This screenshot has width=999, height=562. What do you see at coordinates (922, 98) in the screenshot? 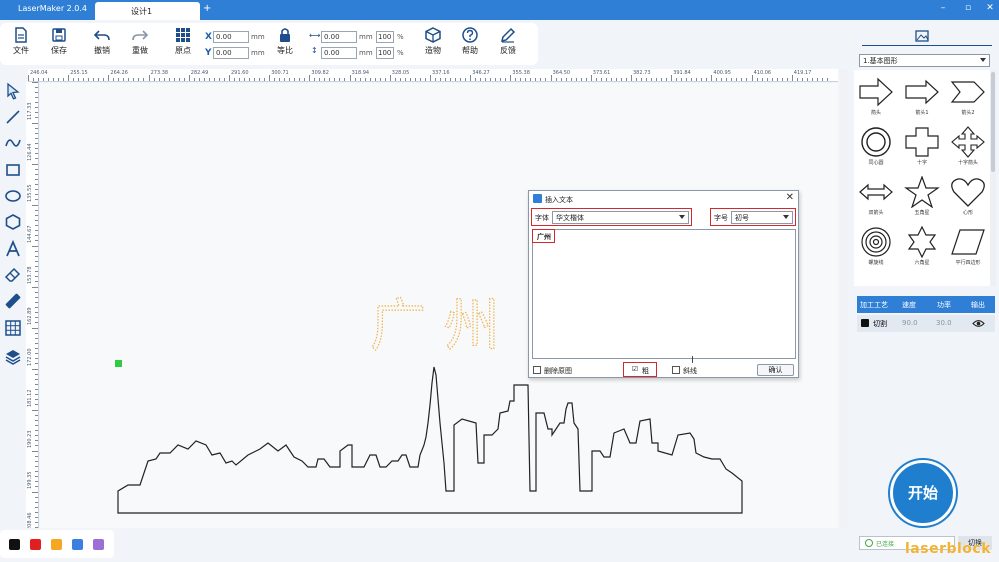
I see `shape-item: 箭头1` at bounding box center [922, 98].